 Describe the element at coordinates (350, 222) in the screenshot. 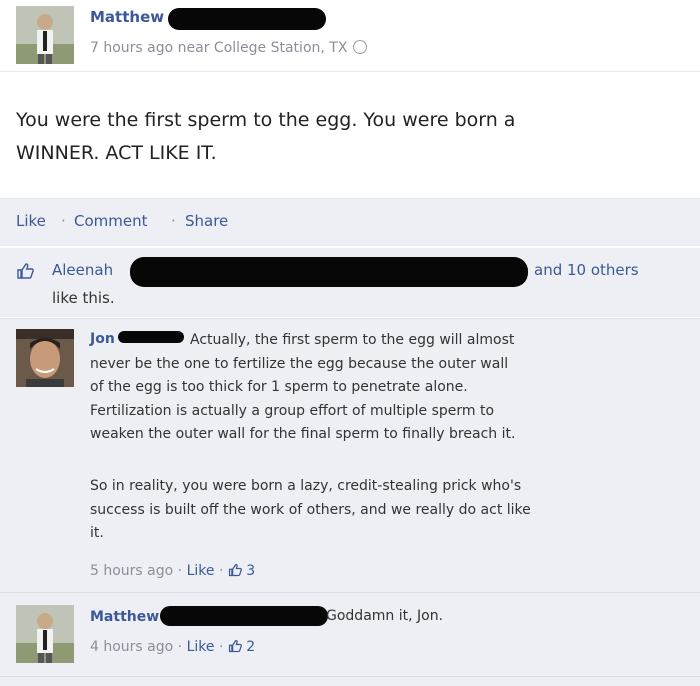

I see `post-actions: Like · Comment · Share` at that location.